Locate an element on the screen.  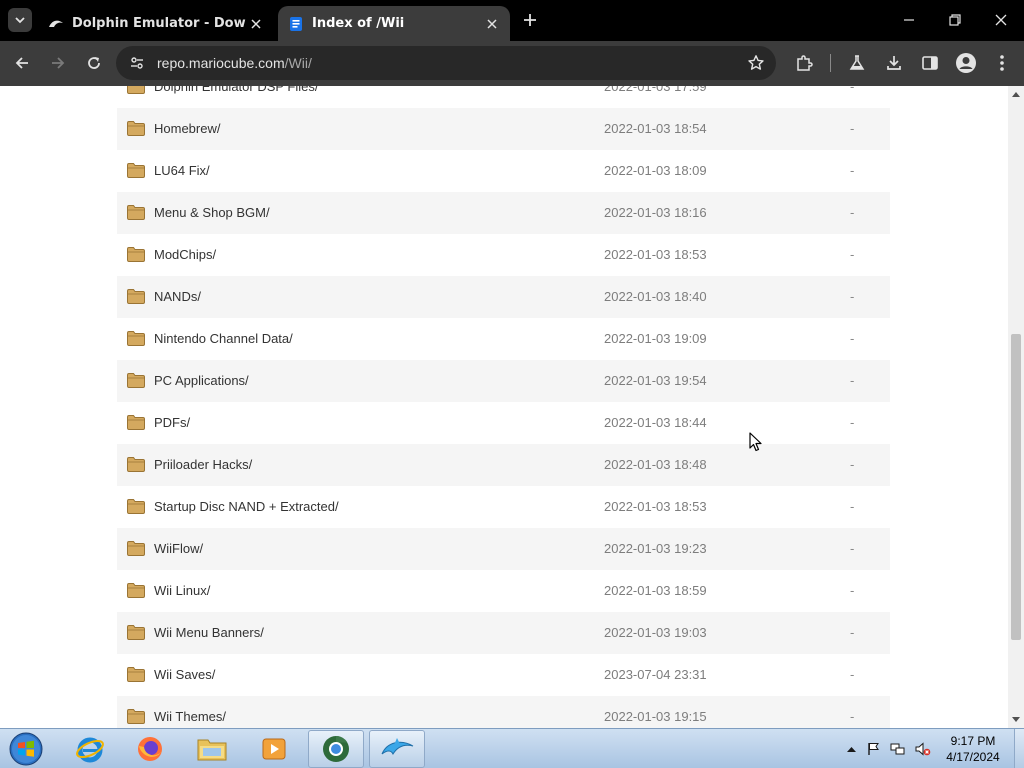
entry-modified-date: 2022-01-03 18:40 is located at coordinates (655, 296).